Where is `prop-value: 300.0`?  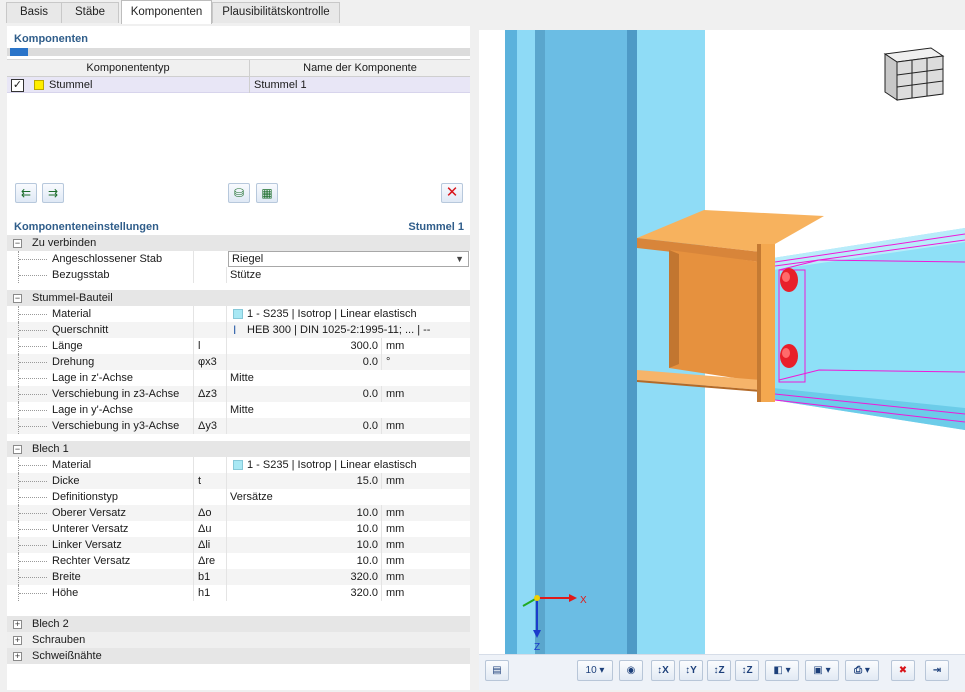
prop-value: 300.0 is located at coordinates (304, 346).